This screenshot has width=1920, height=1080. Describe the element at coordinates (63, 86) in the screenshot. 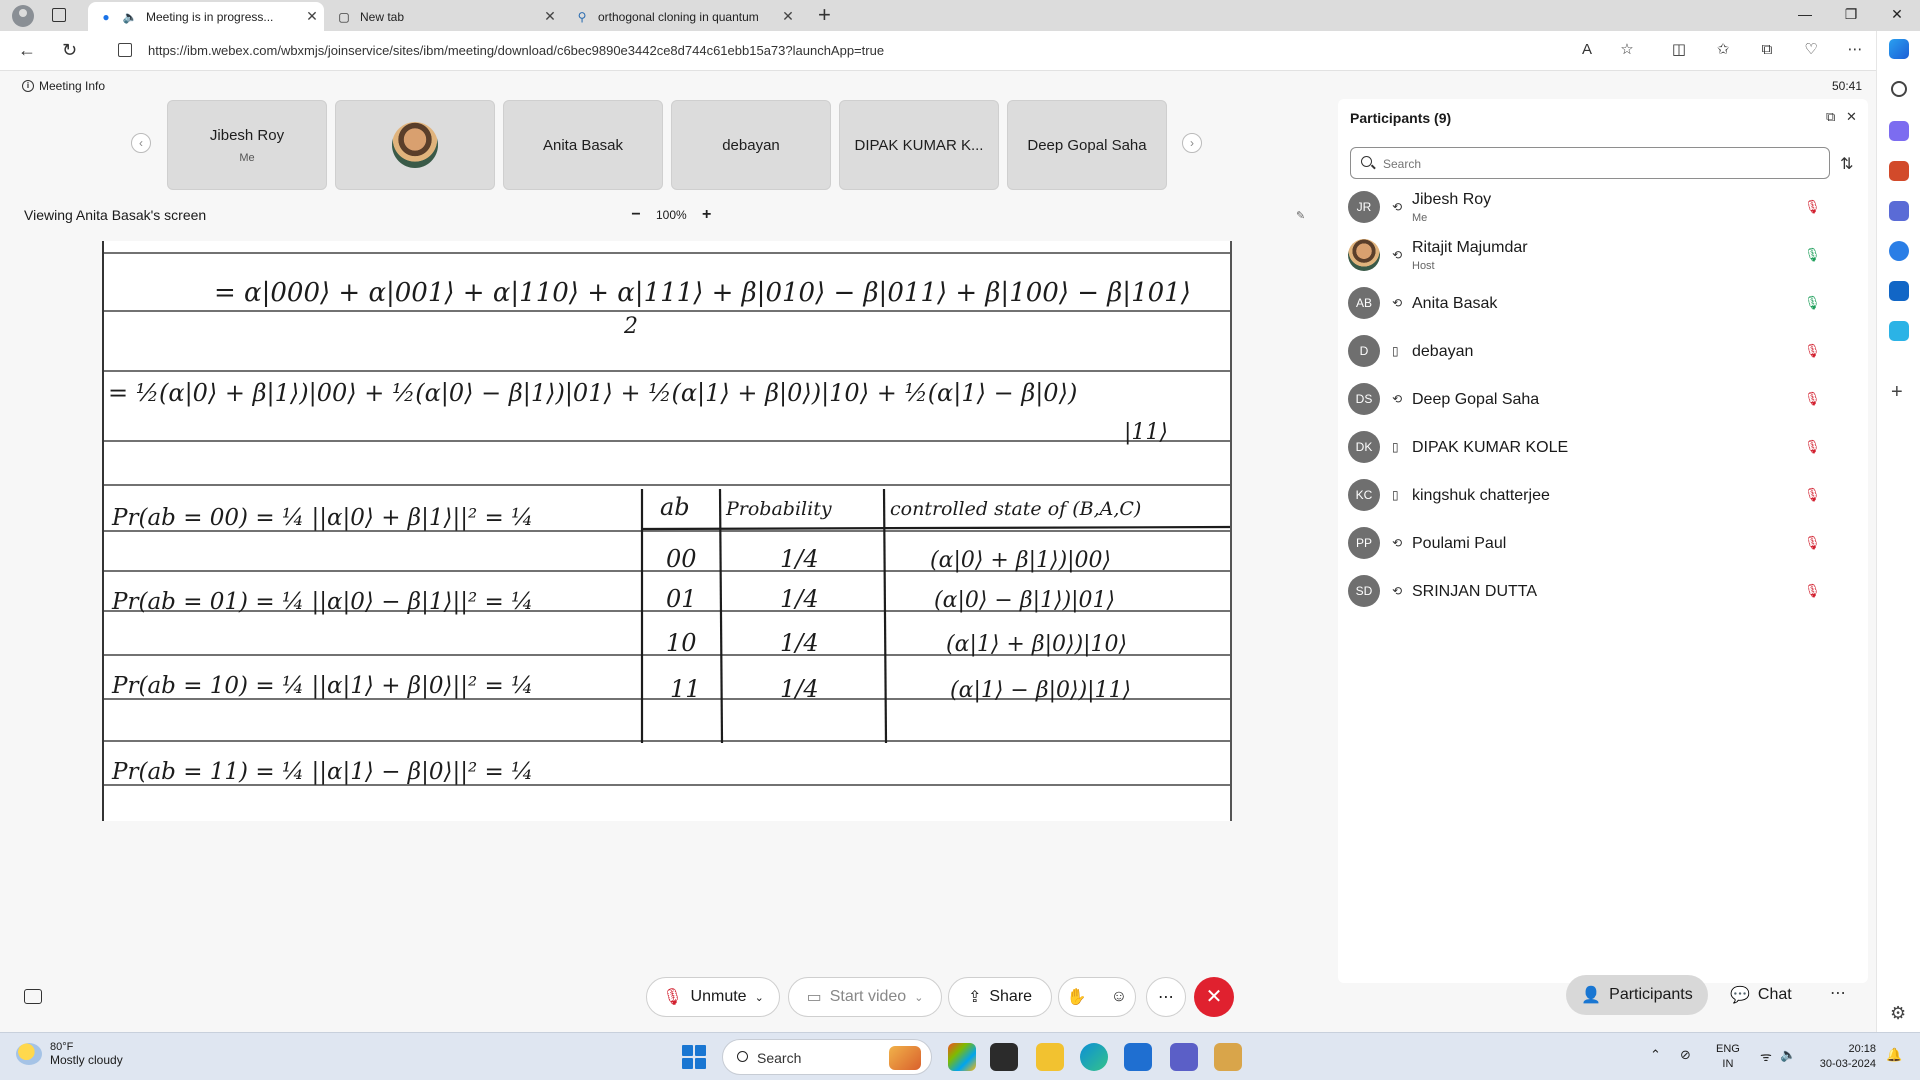

I see `meeting-info-button: i Meeting Info` at that location.